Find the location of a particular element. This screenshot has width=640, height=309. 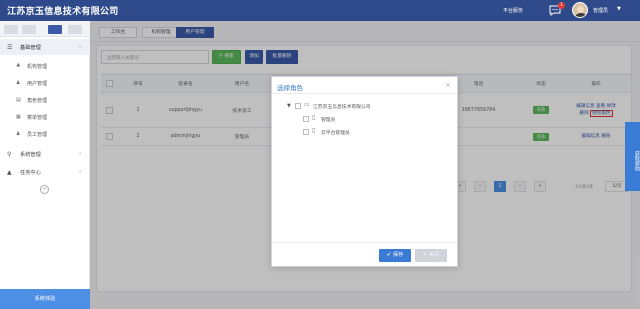

sidebar-item-label: 菜单管理 is located at coordinates (37, 118).